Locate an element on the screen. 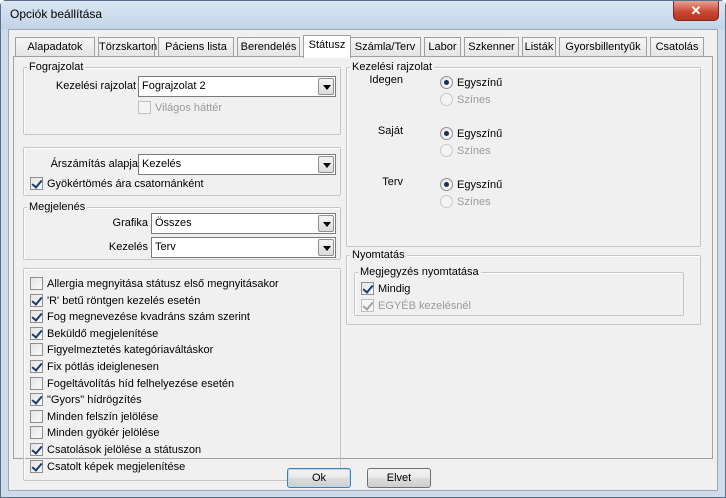 This screenshot has width=726, height=498. grafika-label: Grafika is located at coordinates (130, 223).